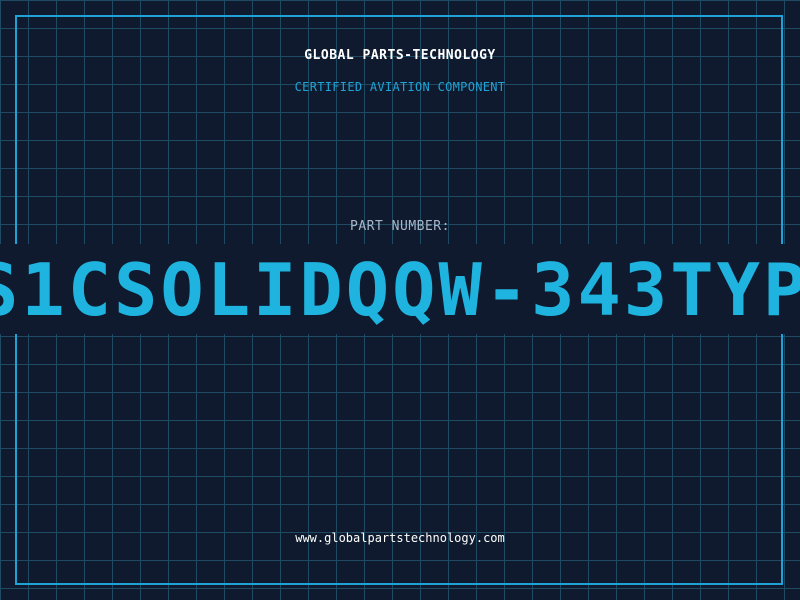 The height and width of the screenshot is (600, 800). I want to click on website-url: www.globalpartstechnology.com, so click(400, 538).